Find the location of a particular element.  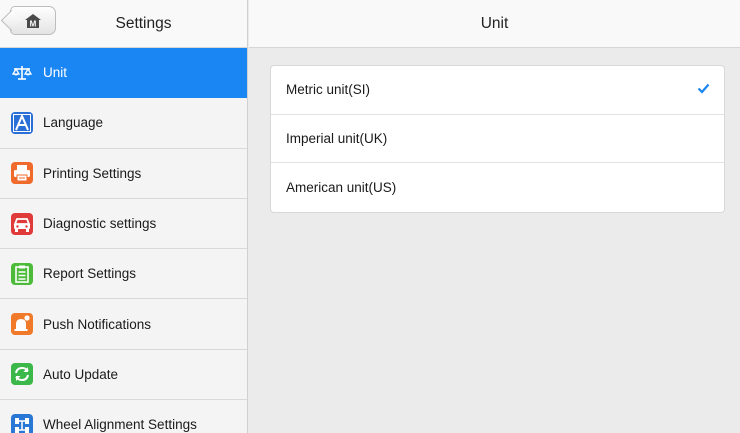

report-icon is located at coordinates (22, 273).